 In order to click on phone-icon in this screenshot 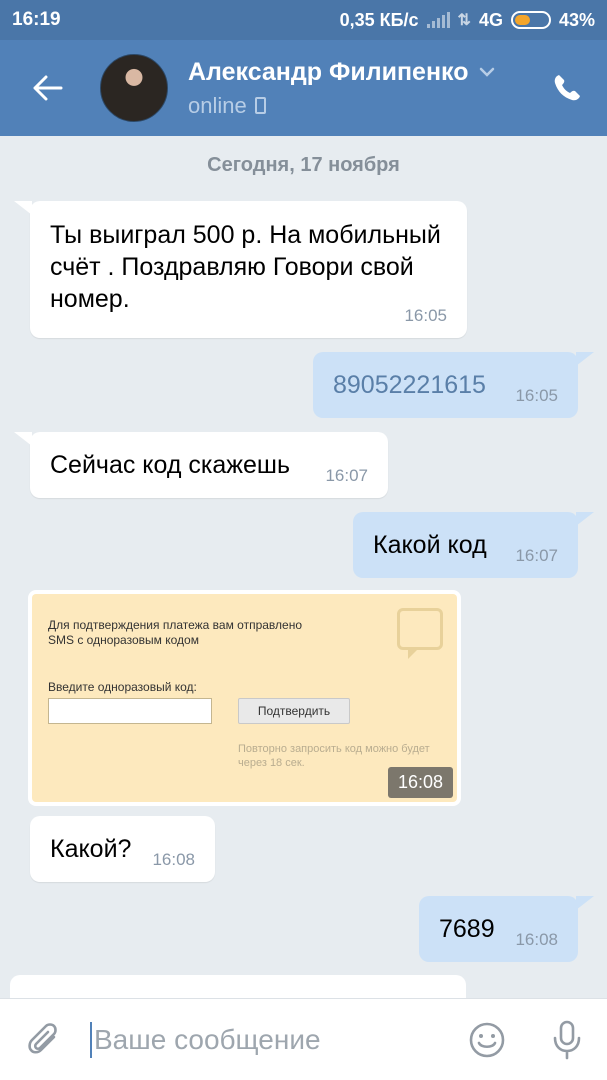, I will do `click(567, 88)`.